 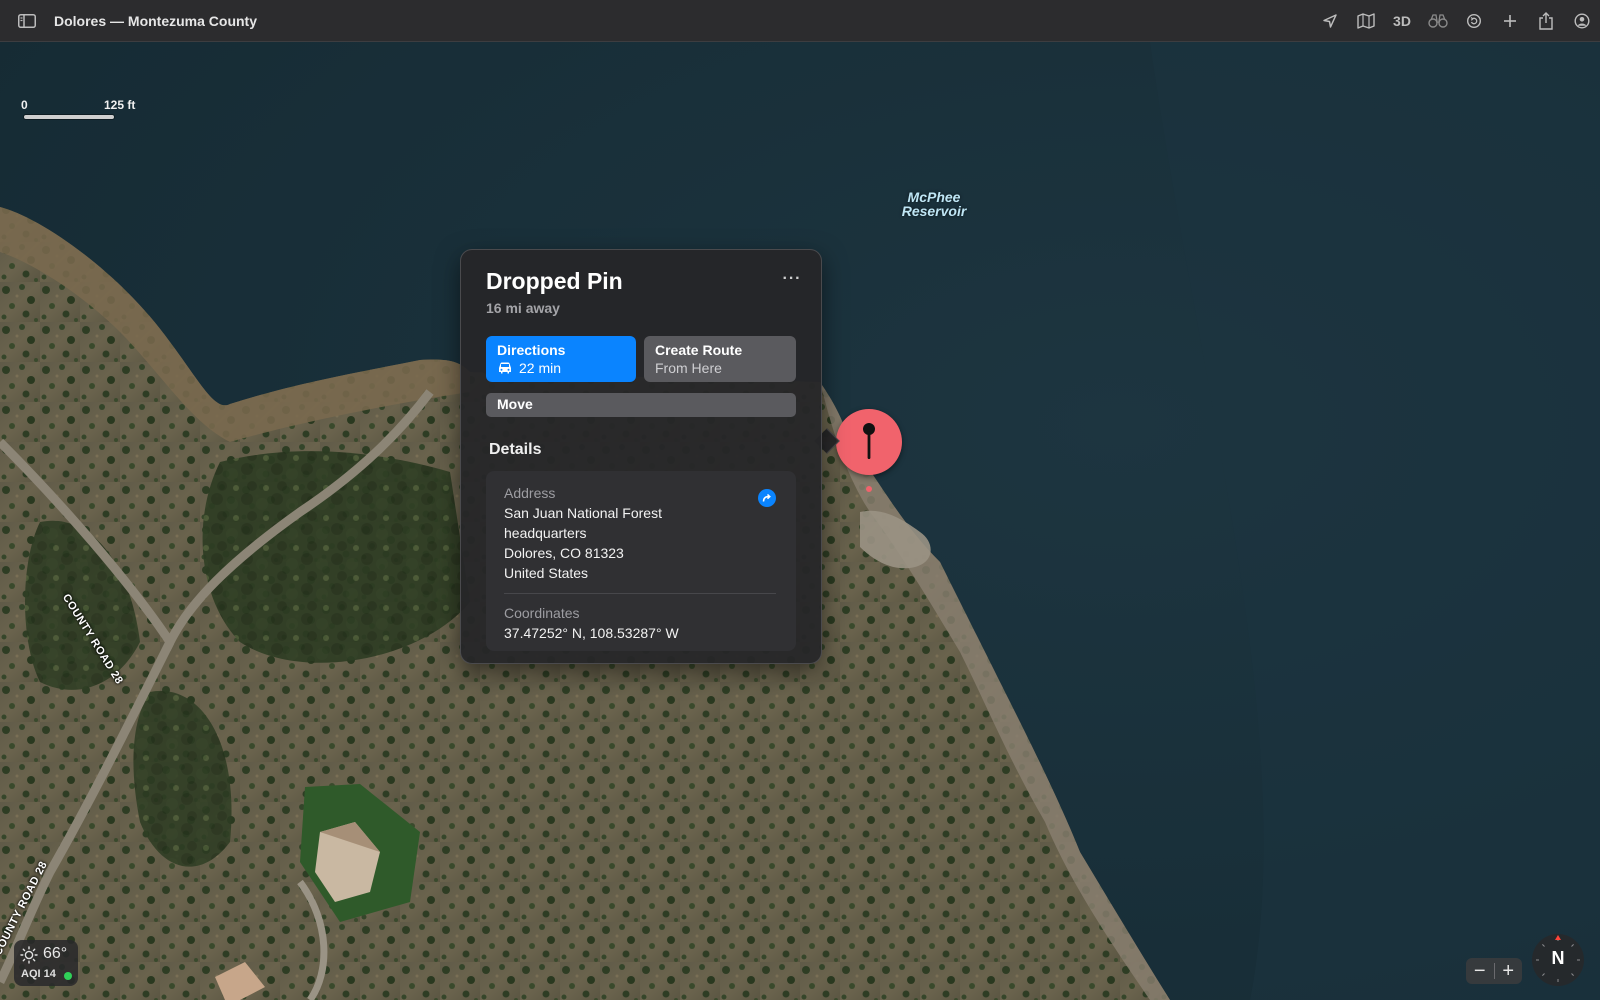 What do you see at coordinates (564, 553) in the screenshot?
I see `address-line: Dolores, CO 81323` at bounding box center [564, 553].